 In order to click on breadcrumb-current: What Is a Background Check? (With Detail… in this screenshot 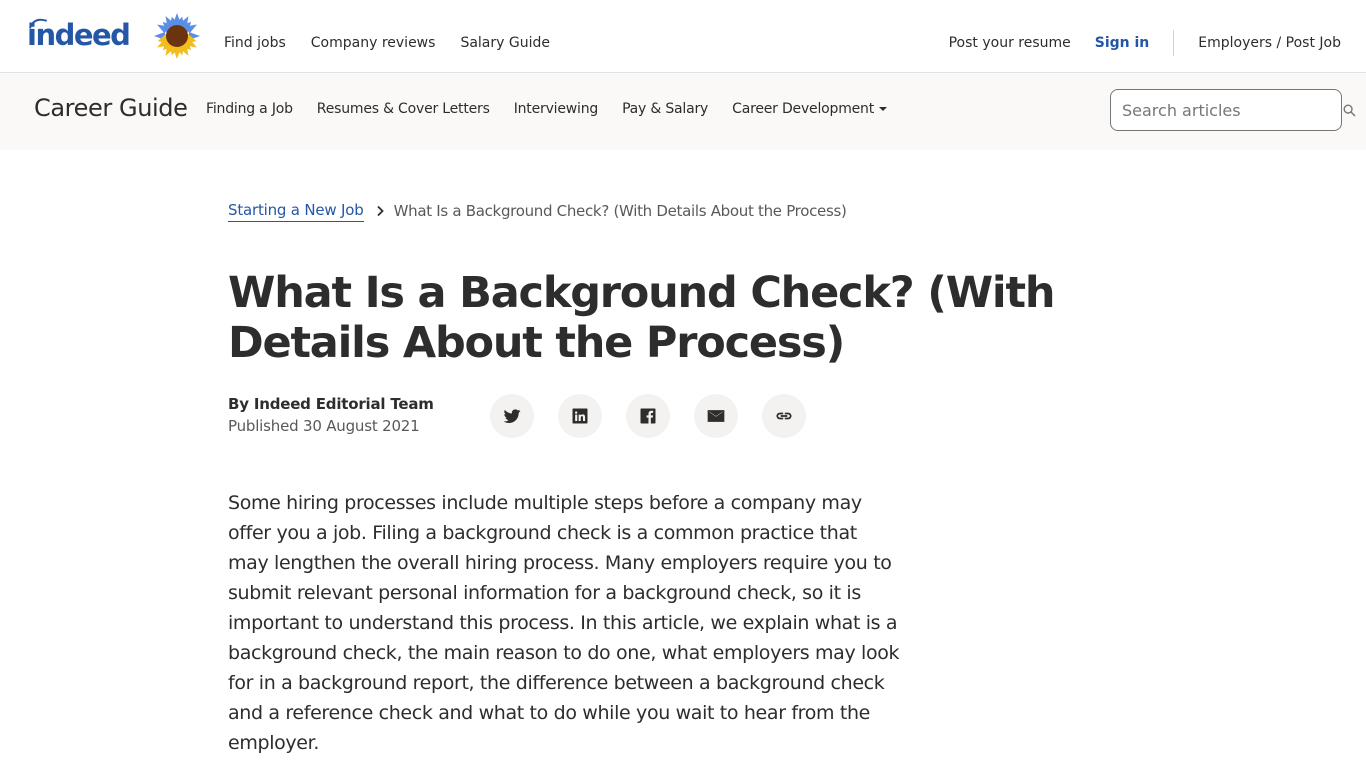, I will do `click(620, 210)`.